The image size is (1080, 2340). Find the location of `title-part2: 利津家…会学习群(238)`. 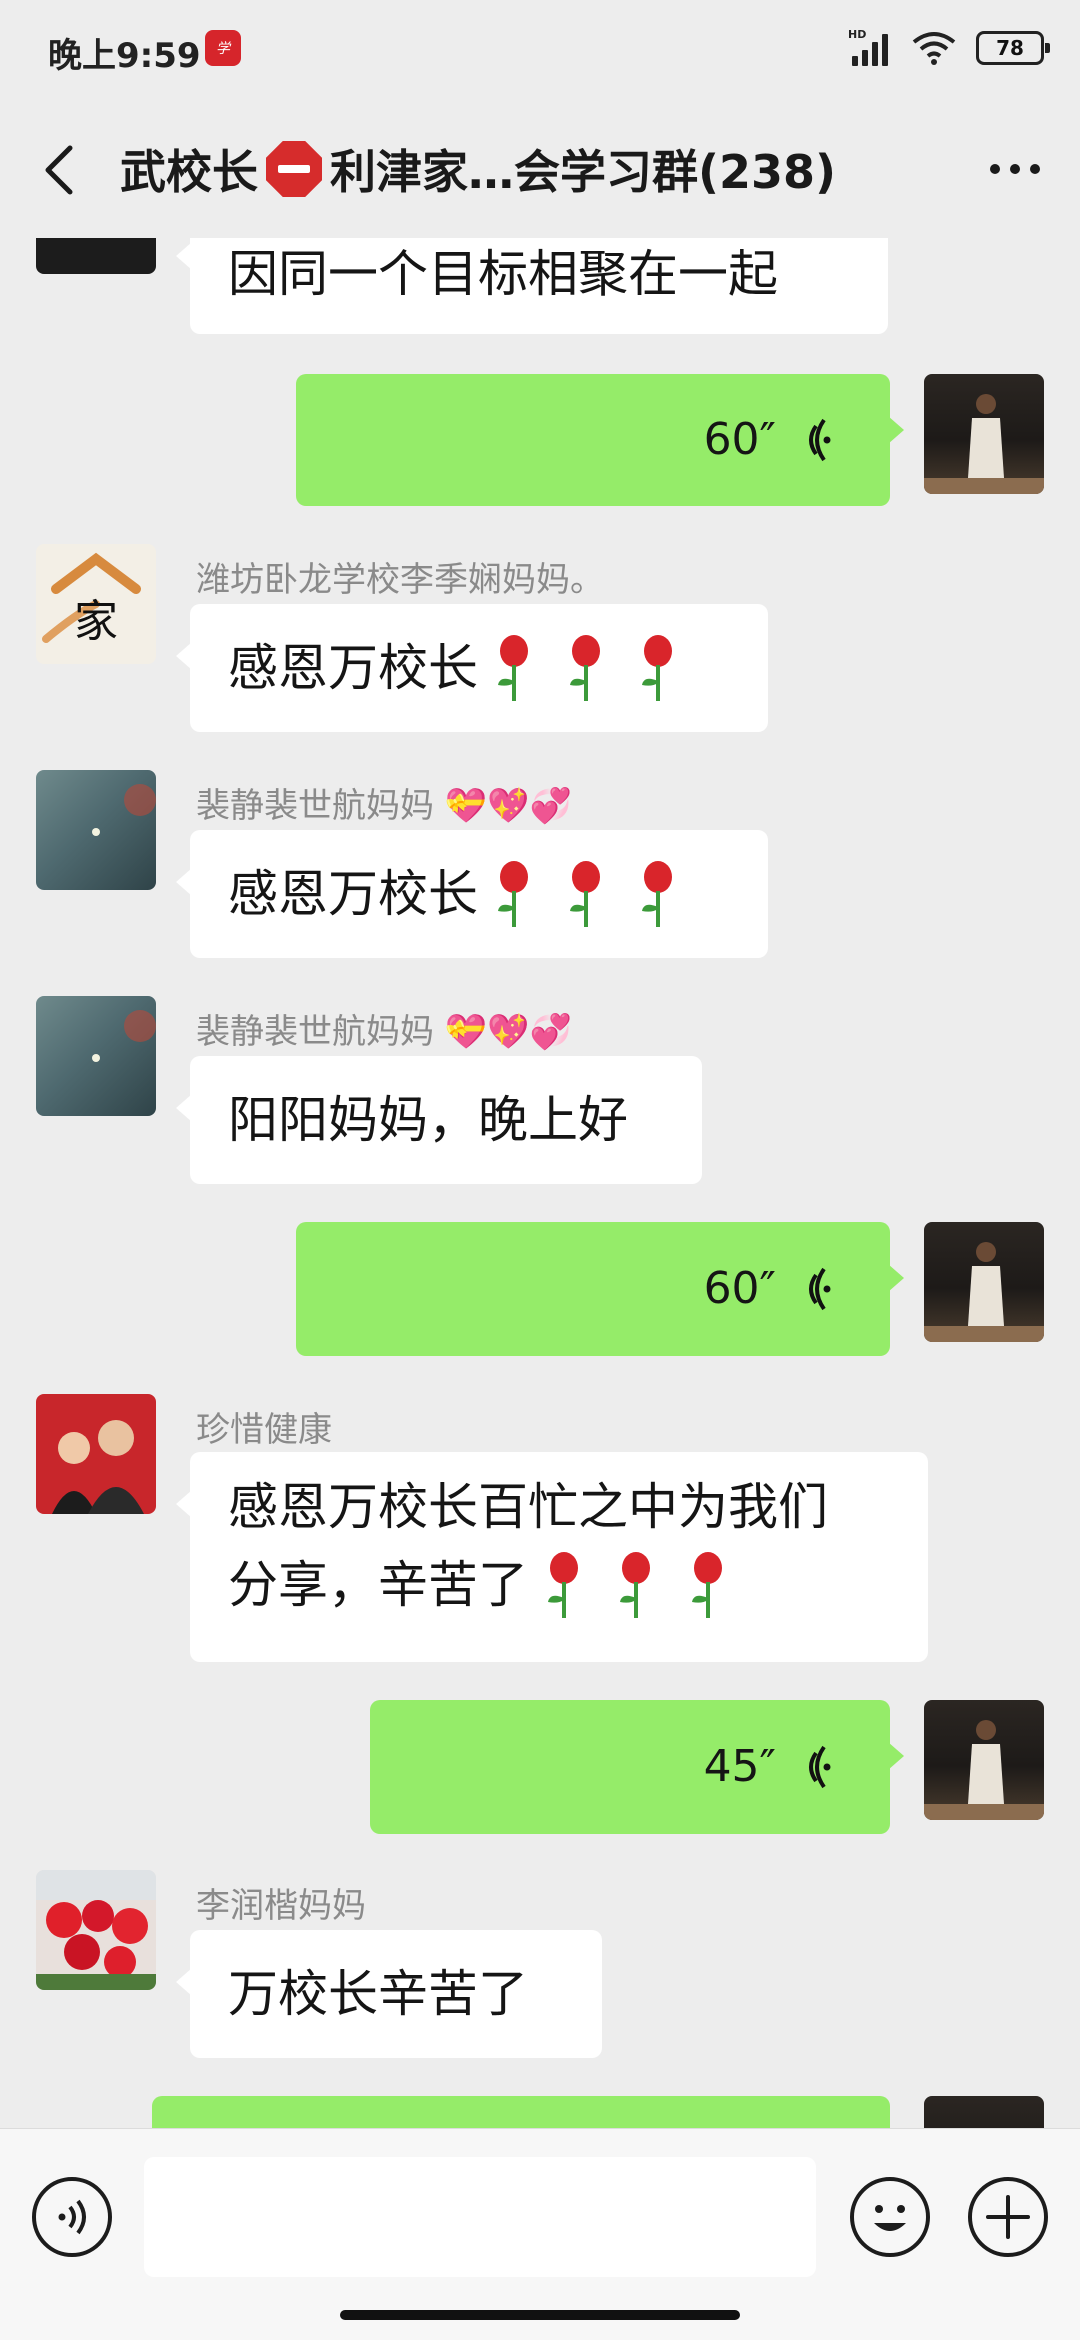

title-part2: 利津家…会学习群(238) is located at coordinates (583, 172).